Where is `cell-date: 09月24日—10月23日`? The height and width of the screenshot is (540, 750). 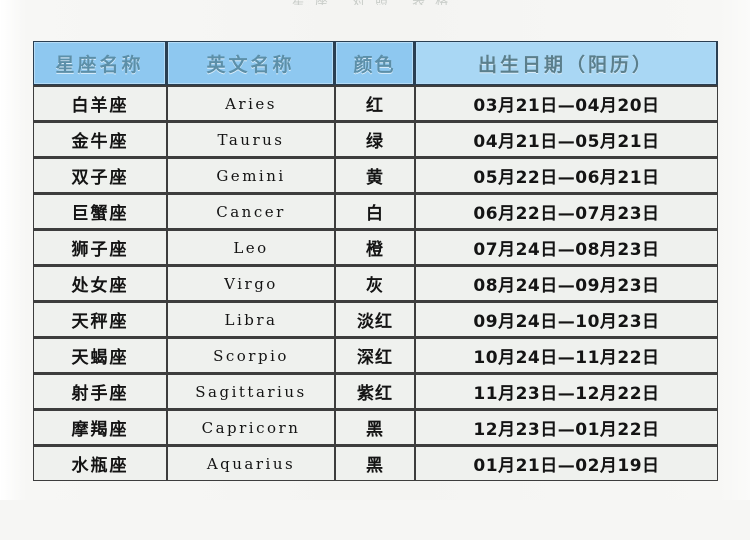
cell-date: 09月24日—10月23日 is located at coordinates (566, 319).